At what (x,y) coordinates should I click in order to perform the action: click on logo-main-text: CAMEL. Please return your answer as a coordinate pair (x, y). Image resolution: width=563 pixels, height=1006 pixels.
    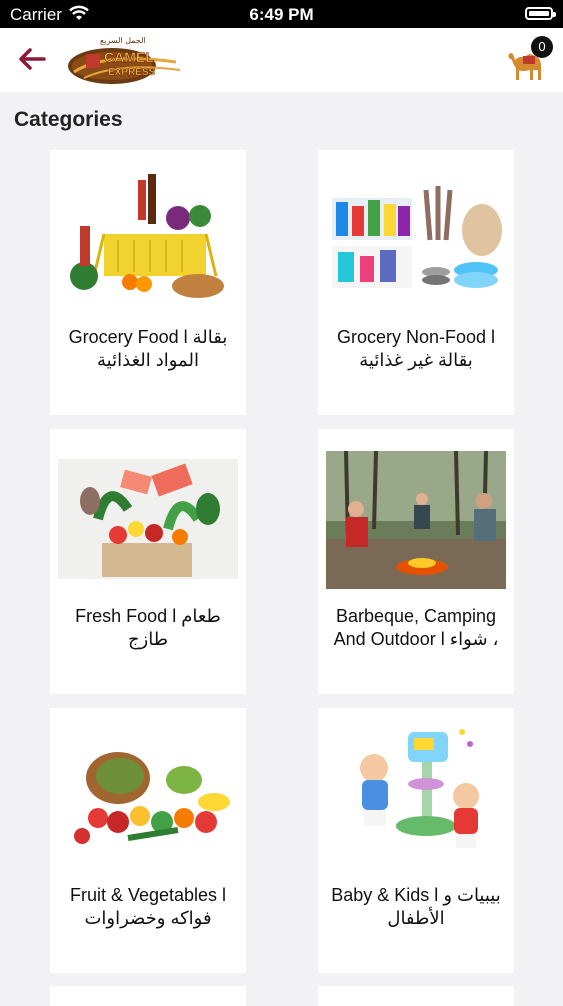
    Looking at the image, I should click on (129, 57).